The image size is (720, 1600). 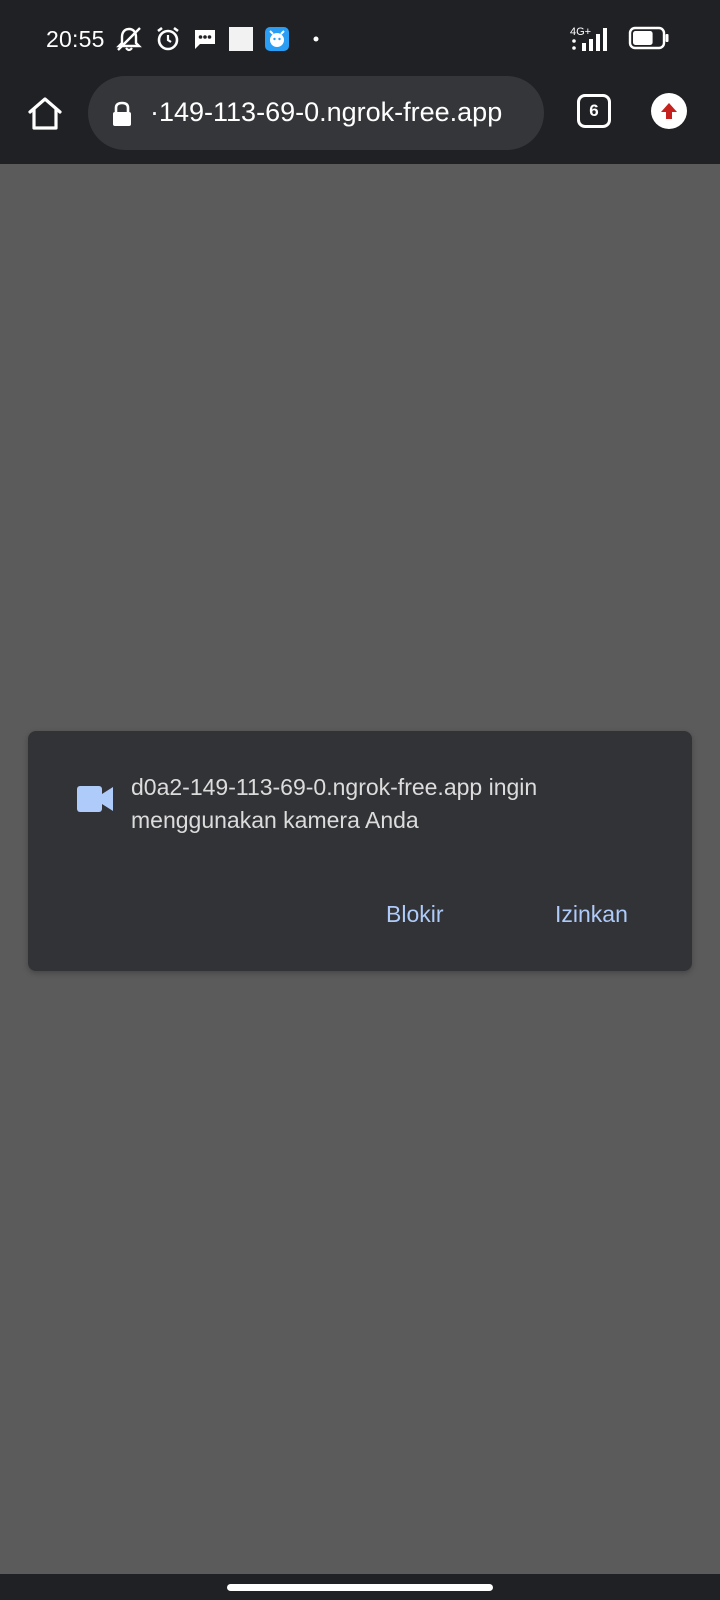 What do you see at coordinates (415, 914) in the screenshot?
I see `block-button: Blokir` at bounding box center [415, 914].